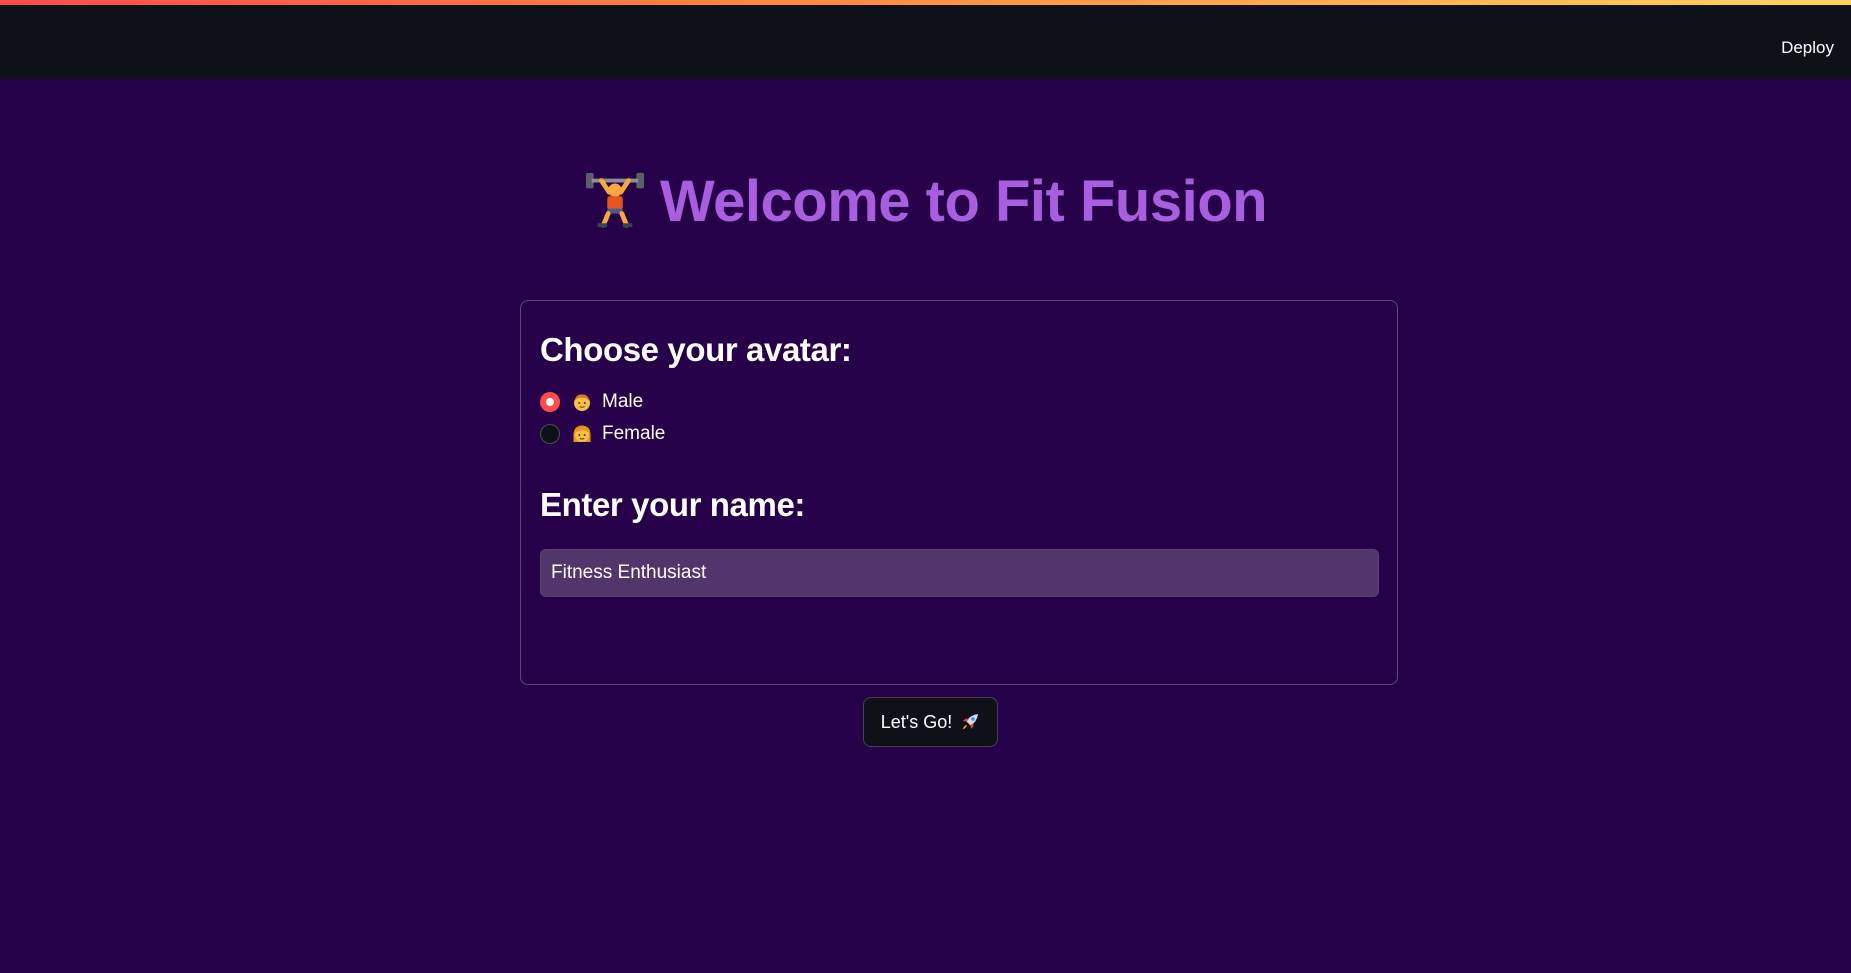 The height and width of the screenshot is (973, 1851). Describe the element at coordinates (959, 573) in the screenshot. I see `name-input` at that location.